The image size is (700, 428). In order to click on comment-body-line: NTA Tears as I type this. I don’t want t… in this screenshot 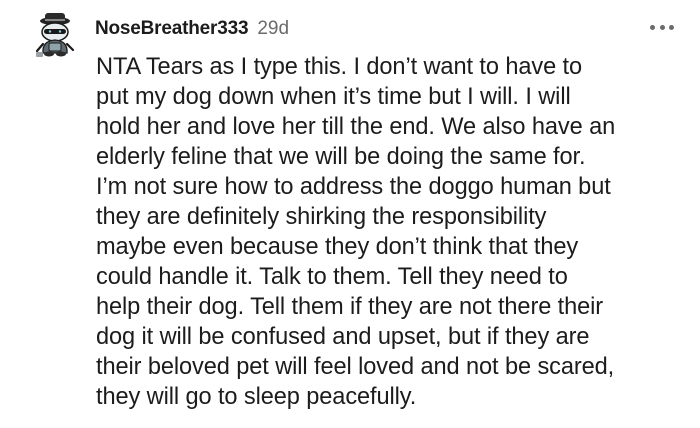, I will do `click(339, 67)`.